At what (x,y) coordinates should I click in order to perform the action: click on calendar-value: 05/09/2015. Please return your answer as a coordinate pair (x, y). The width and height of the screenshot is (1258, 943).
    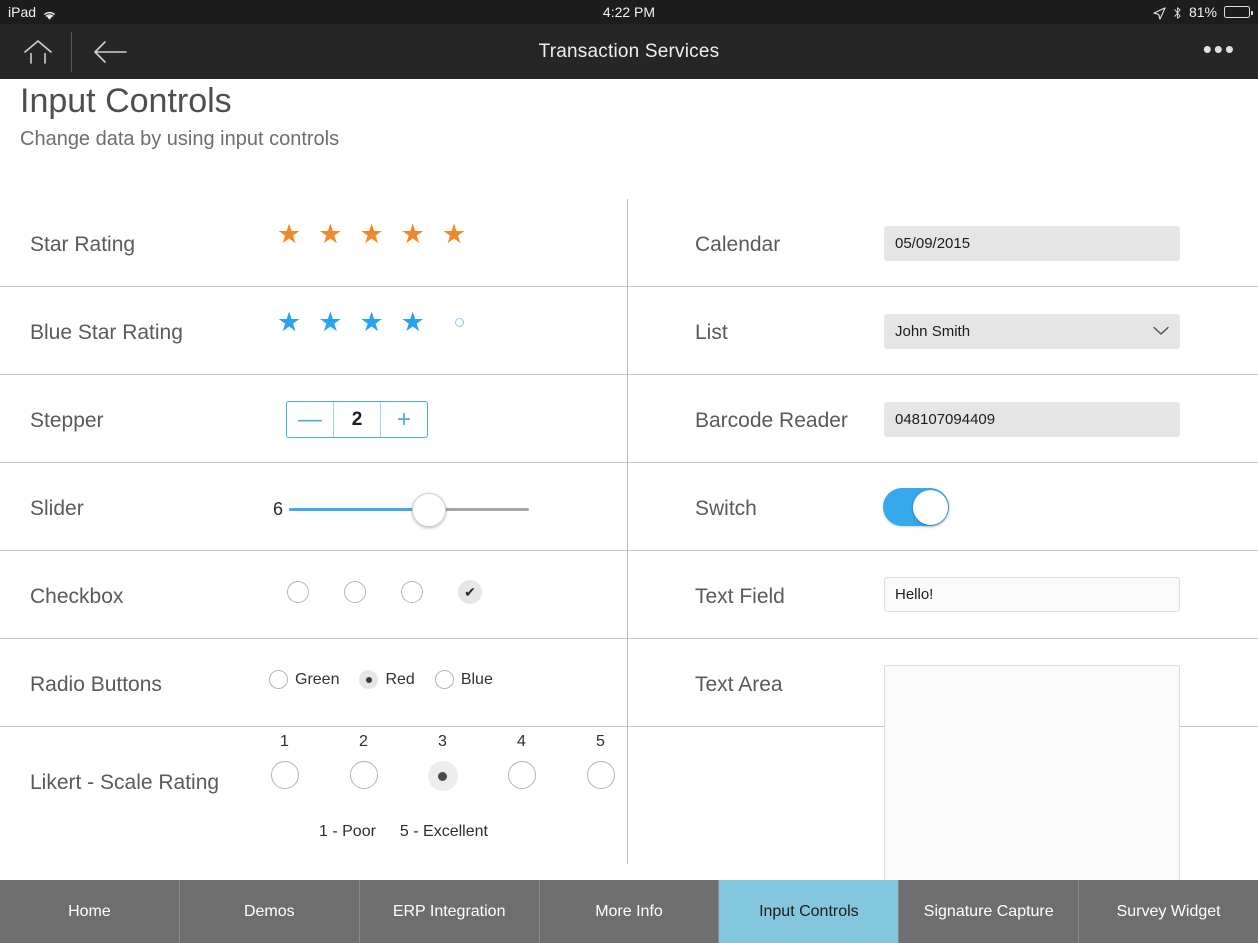
    Looking at the image, I should click on (1032, 243).